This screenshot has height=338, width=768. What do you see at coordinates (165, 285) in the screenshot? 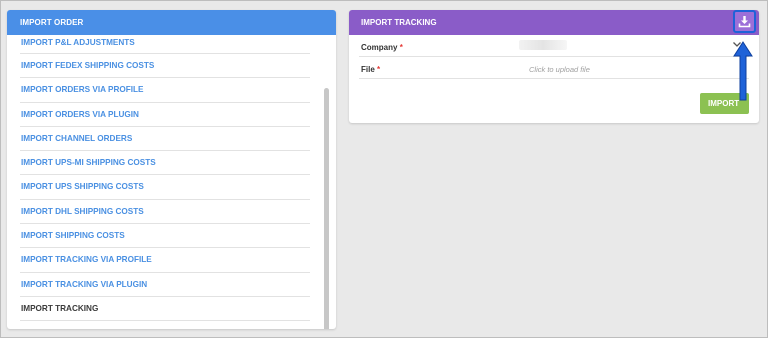
I see `list-item-import-tracking-via-plugin: IMPORT TRACKING VIA PLUGIN` at bounding box center [165, 285].